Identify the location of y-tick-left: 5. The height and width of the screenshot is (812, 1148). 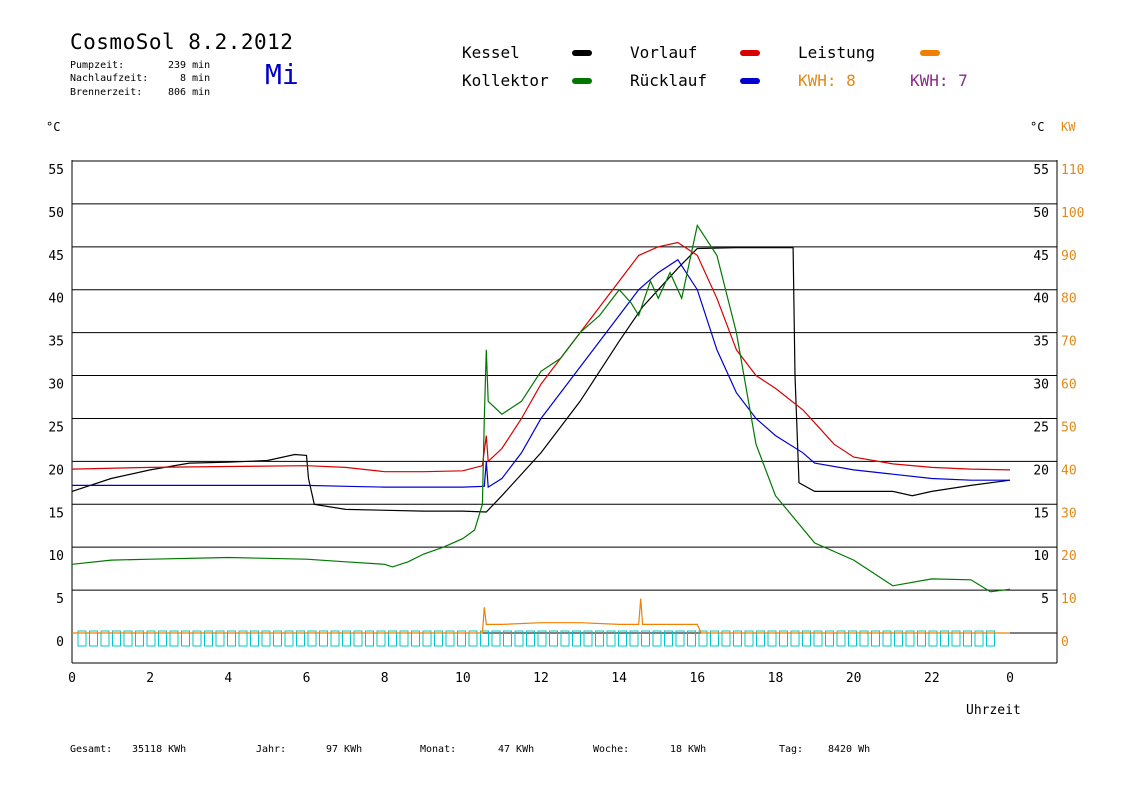
(60, 599).